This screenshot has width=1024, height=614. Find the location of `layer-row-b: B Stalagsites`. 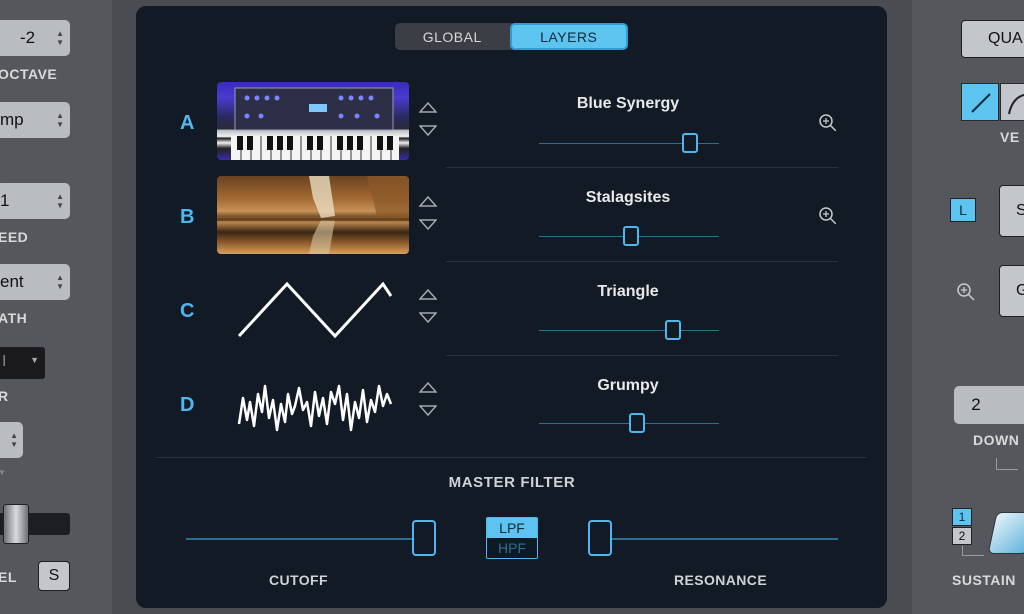

layer-row-b: B Stalagsites is located at coordinates (511, 222).